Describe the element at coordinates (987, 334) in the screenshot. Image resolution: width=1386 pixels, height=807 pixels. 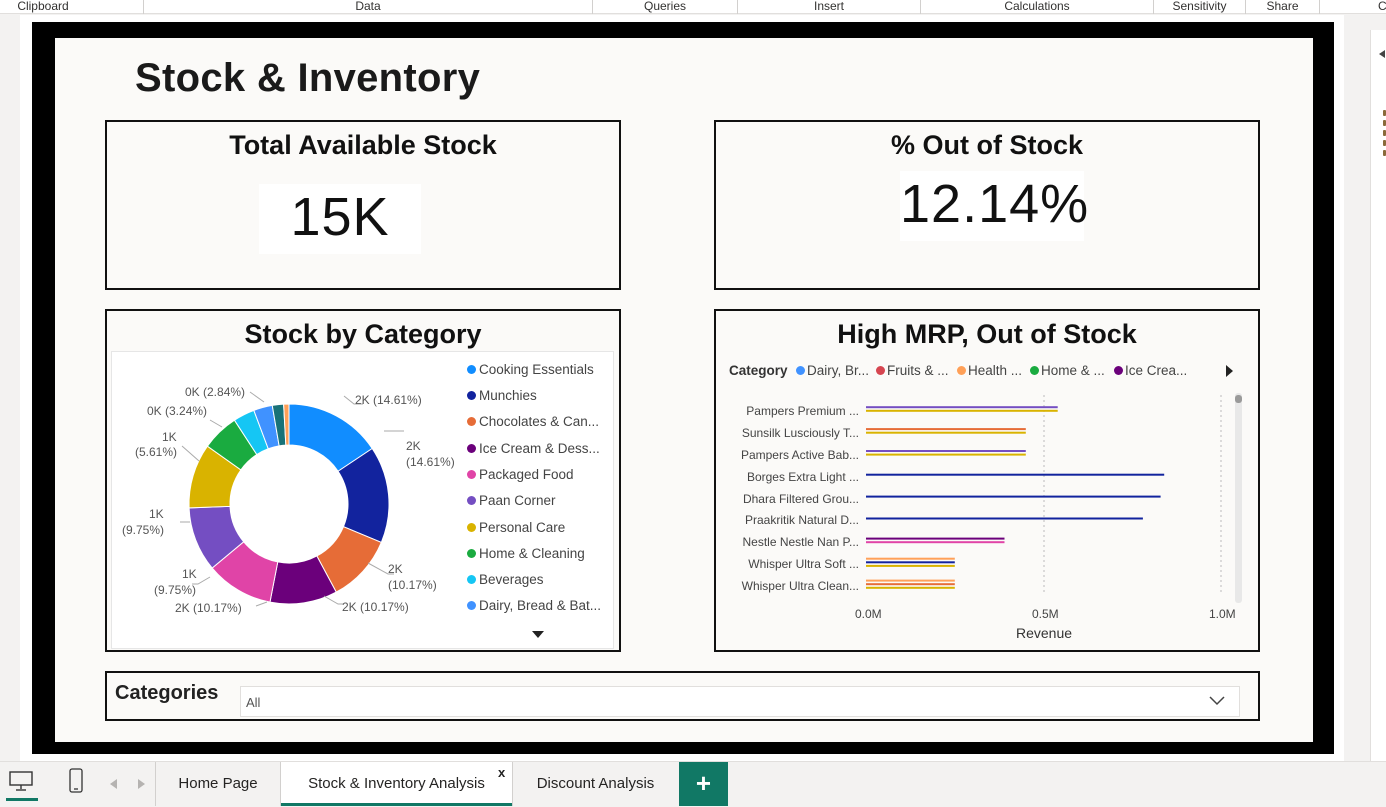
I see `chart-title: High MRP, Out of Stock` at that location.